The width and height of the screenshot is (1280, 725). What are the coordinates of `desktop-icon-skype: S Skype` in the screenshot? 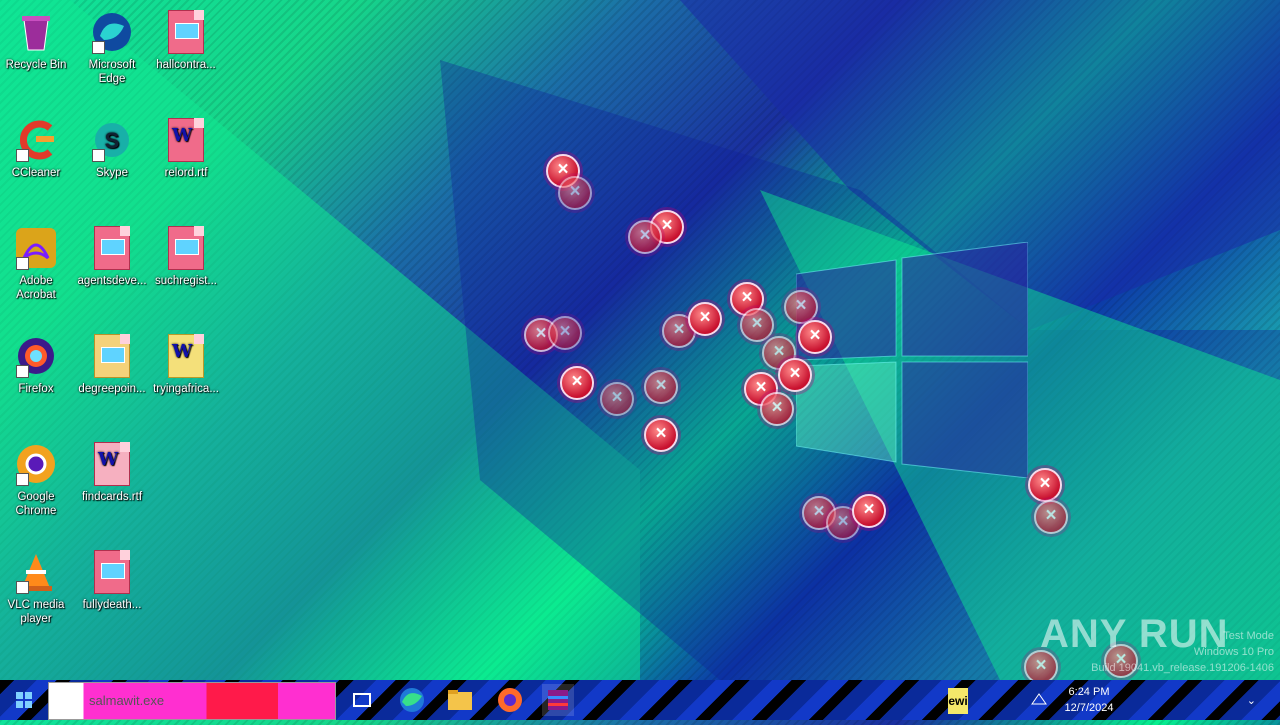 It's located at (112, 146).